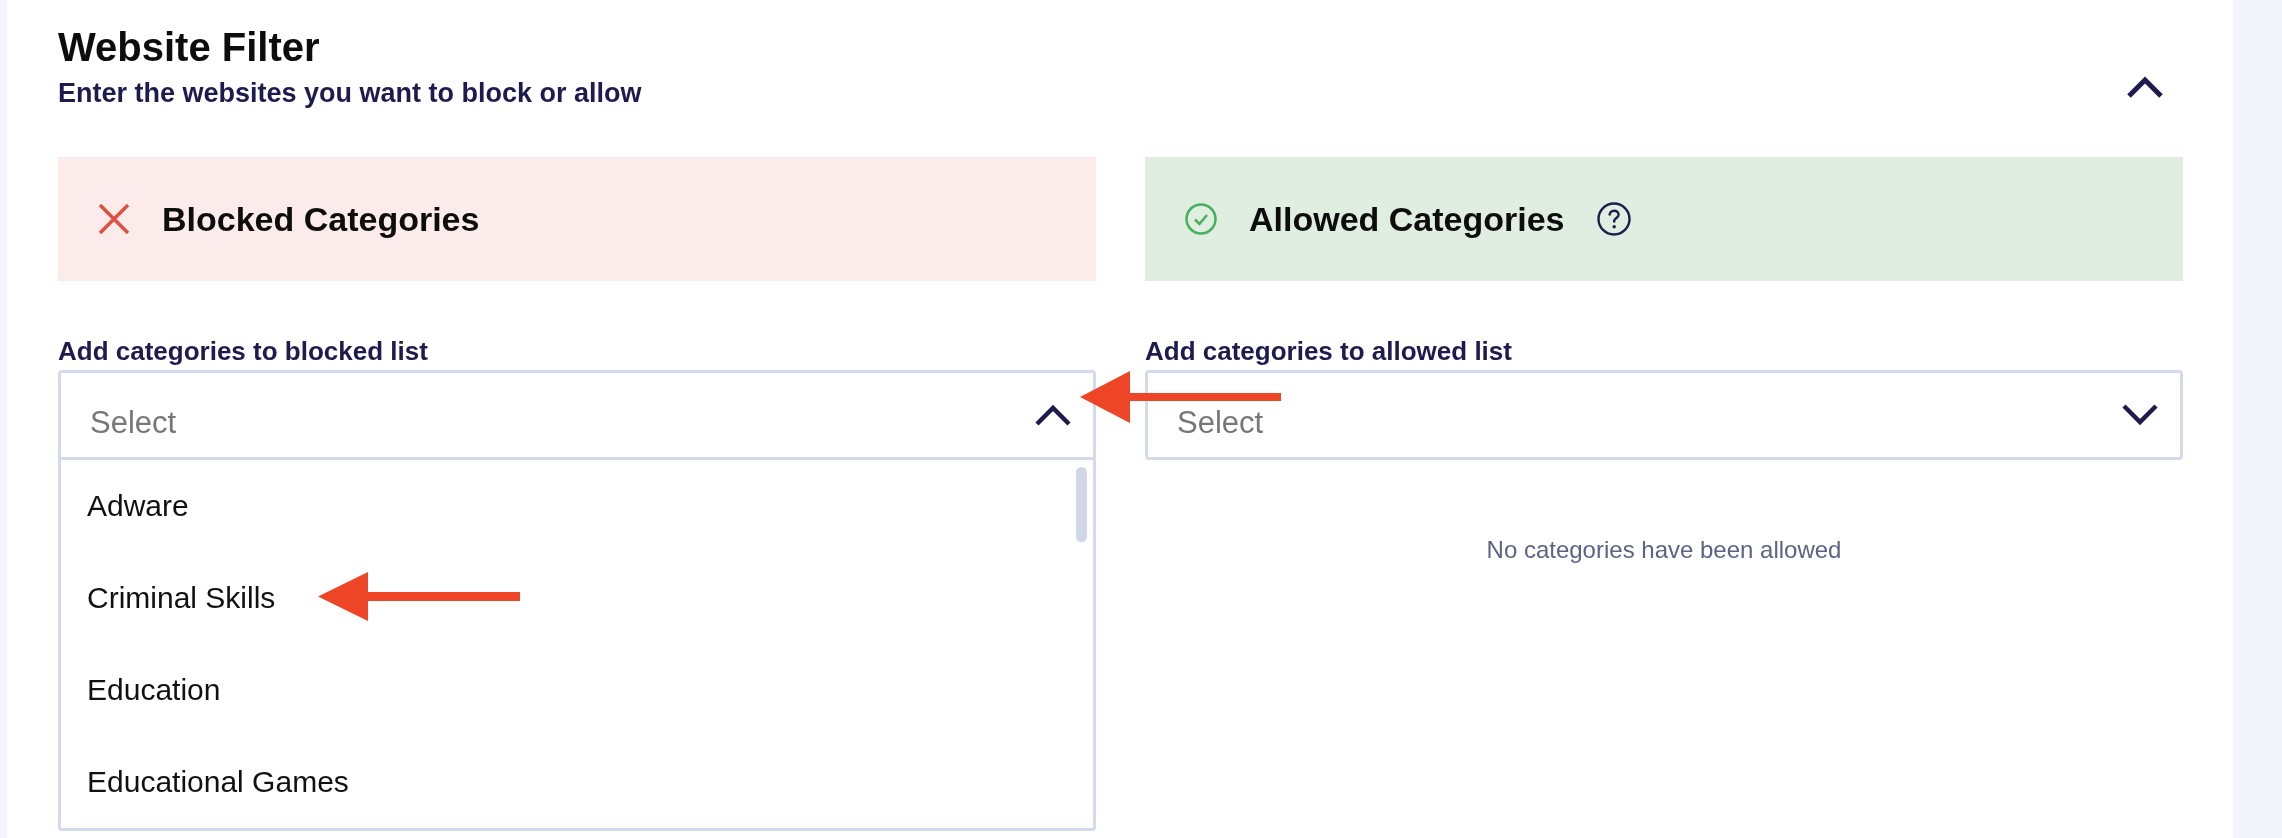 The height and width of the screenshot is (838, 2282). I want to click on empty-message: No categories have been allowed, so click(1664, 550).